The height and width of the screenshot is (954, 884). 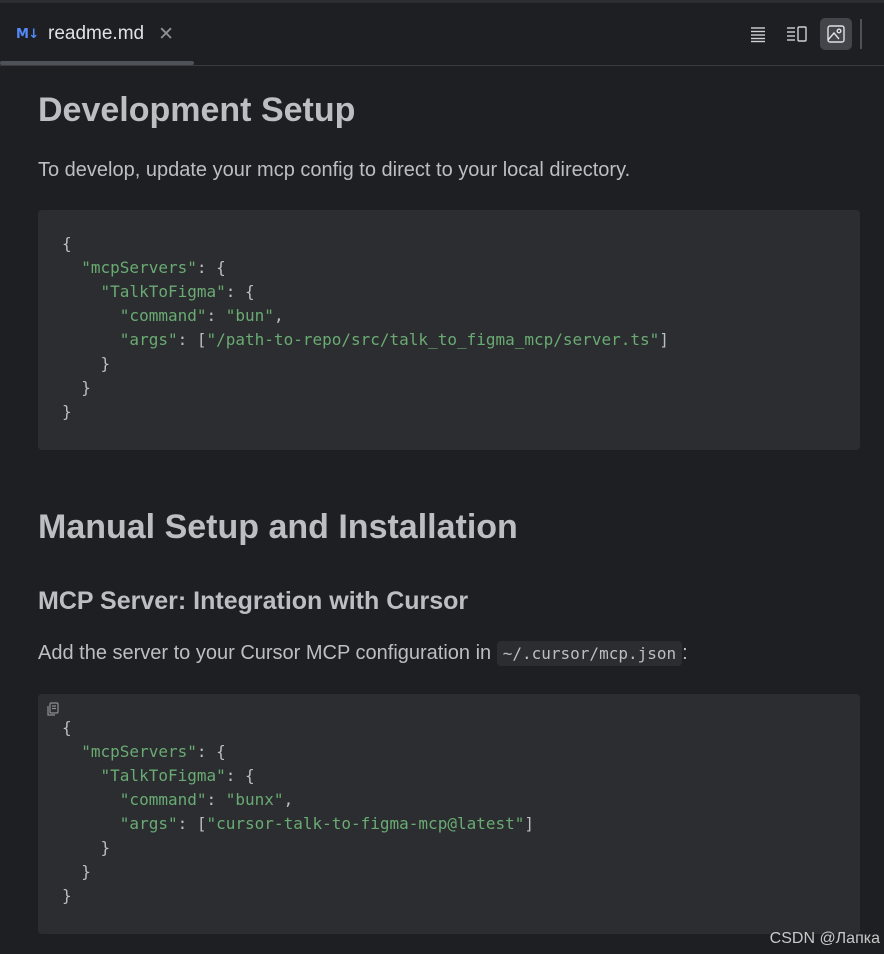 I want to click on paragraph-colon: :, so click(x=685, y=653).